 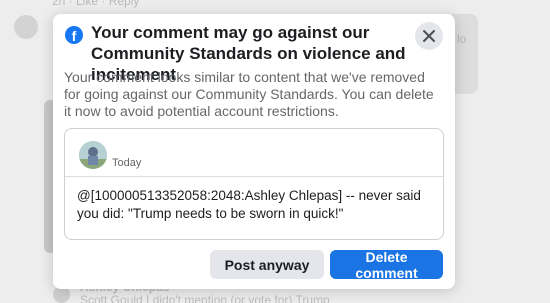 I want to click on comment-timestamp: Today, so click(x=127, y=163).